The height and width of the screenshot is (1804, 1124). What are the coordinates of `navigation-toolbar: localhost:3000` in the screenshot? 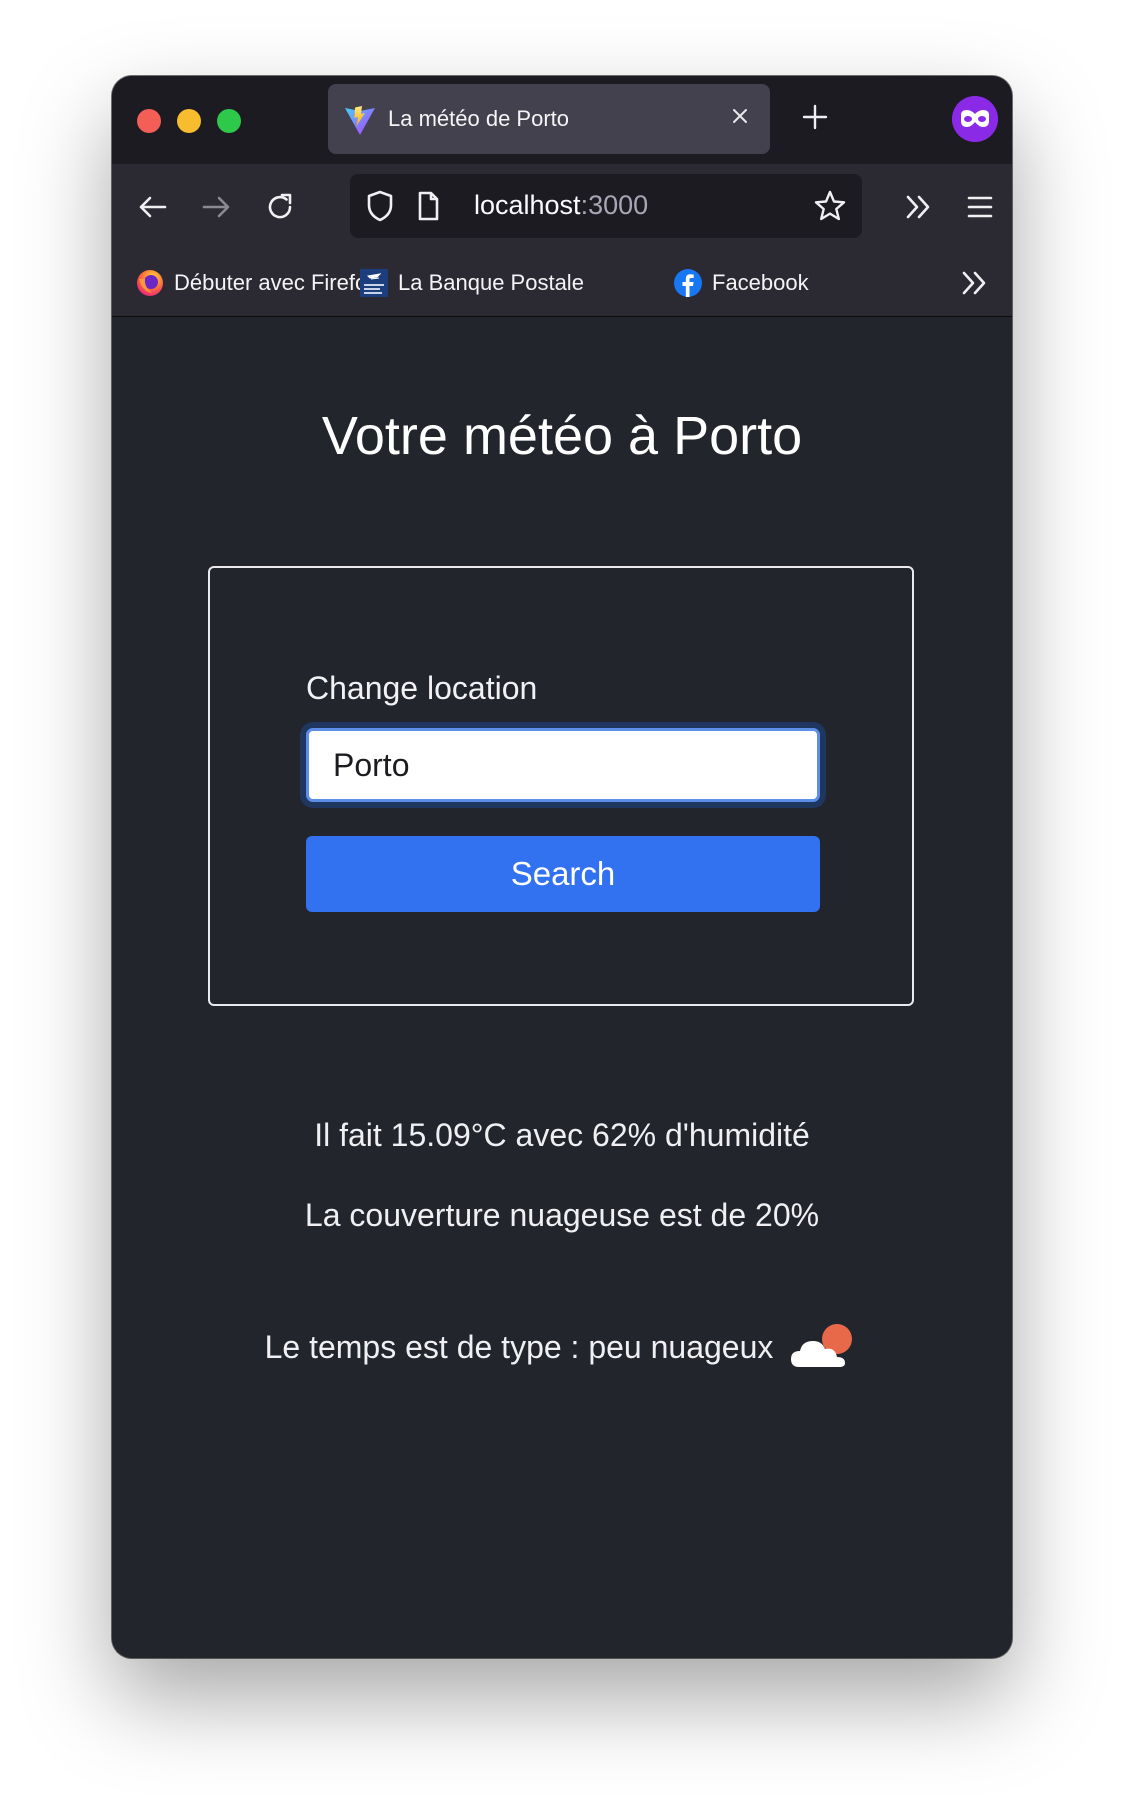 It's located at (562, 207).